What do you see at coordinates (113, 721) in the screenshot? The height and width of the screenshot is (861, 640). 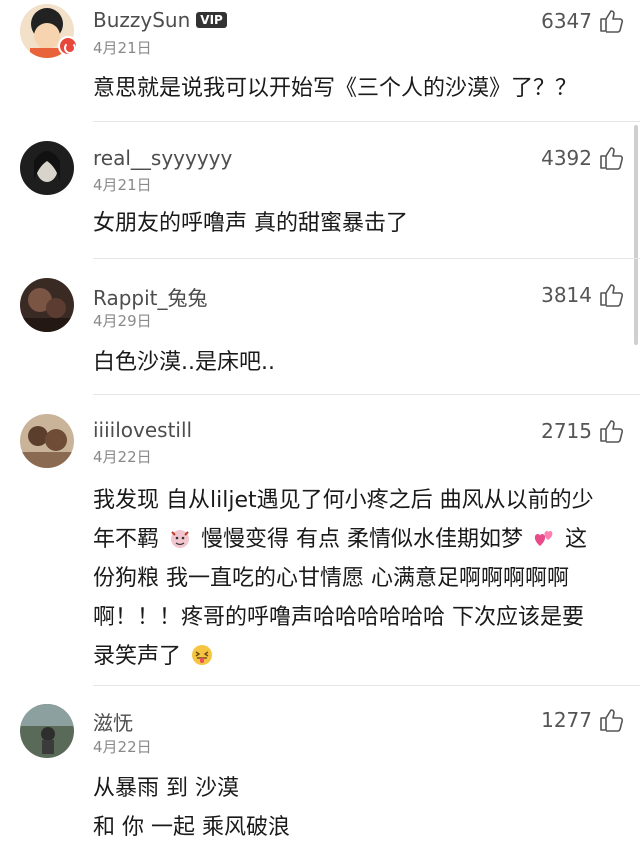 I see `username: 滋怃` at bounding box center [113, 721].